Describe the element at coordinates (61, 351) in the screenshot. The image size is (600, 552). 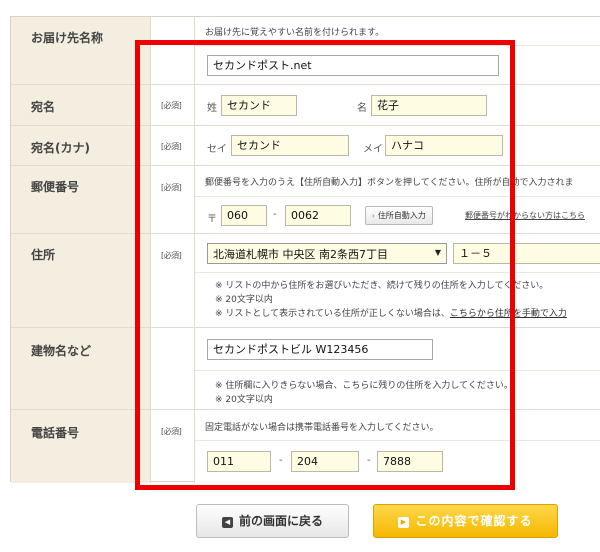
I see `building-label: 建物名など` at that location.